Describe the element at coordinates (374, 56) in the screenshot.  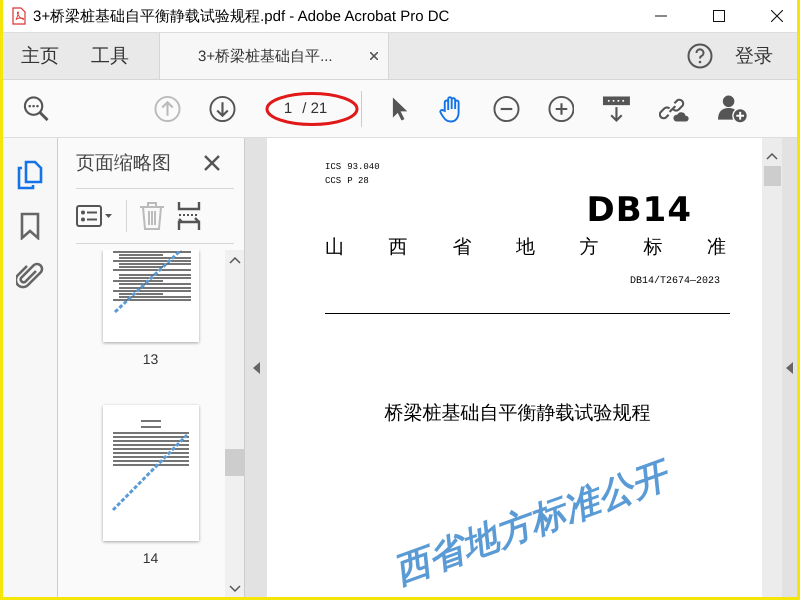
I see `close-tab-icon` at that location.